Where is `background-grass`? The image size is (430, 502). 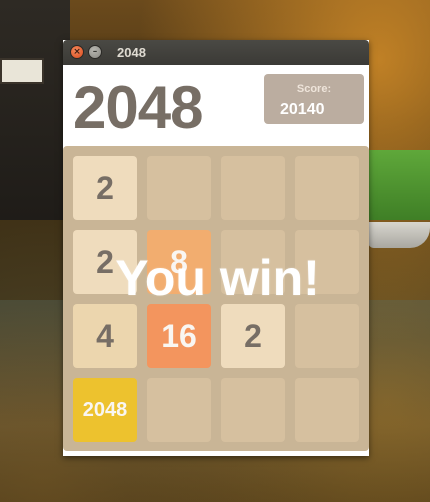 background-grass is located at coordinates (399, 185).